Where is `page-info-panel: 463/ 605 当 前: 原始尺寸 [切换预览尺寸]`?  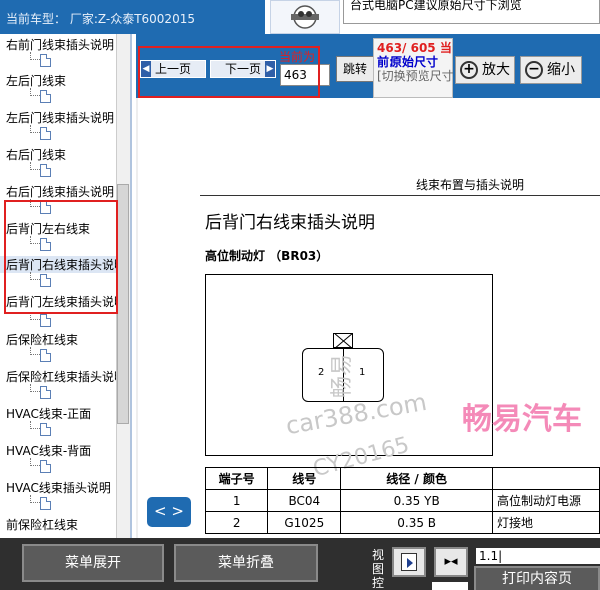 page-info-panel: 463/ 605 当 前: 原始尺寸 [切换预览尺寸] is located at coordinates (415, 68).